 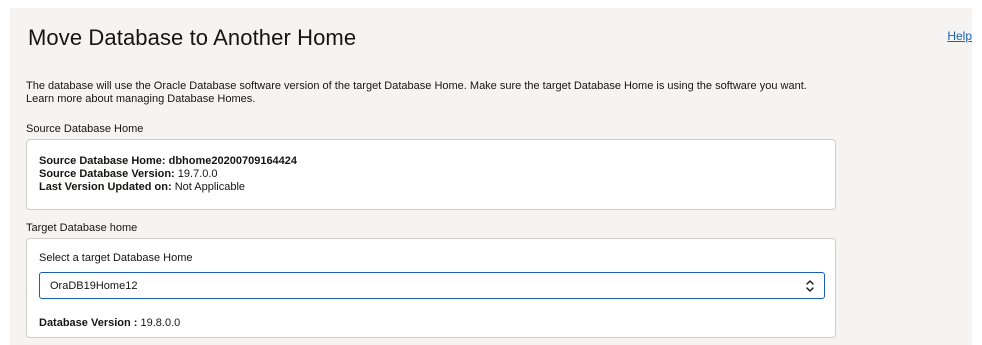 I want to click on page-title: Move Database to Another Home, so click(x=192, y=37).